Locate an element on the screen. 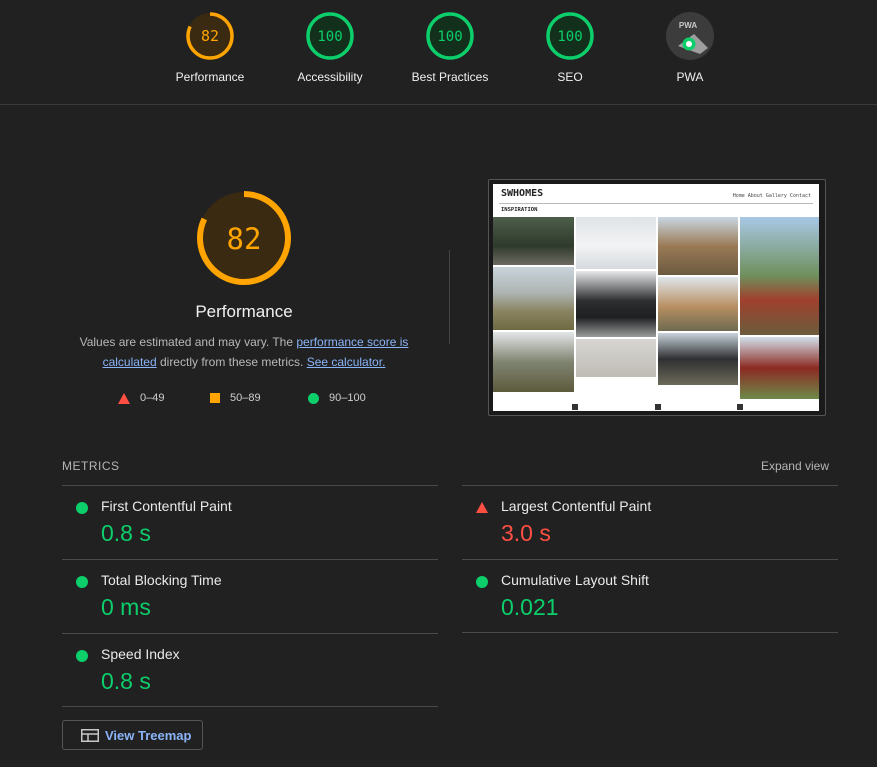  description-text: Values are estimated and may vary. The is located at coordinates (188, 342).